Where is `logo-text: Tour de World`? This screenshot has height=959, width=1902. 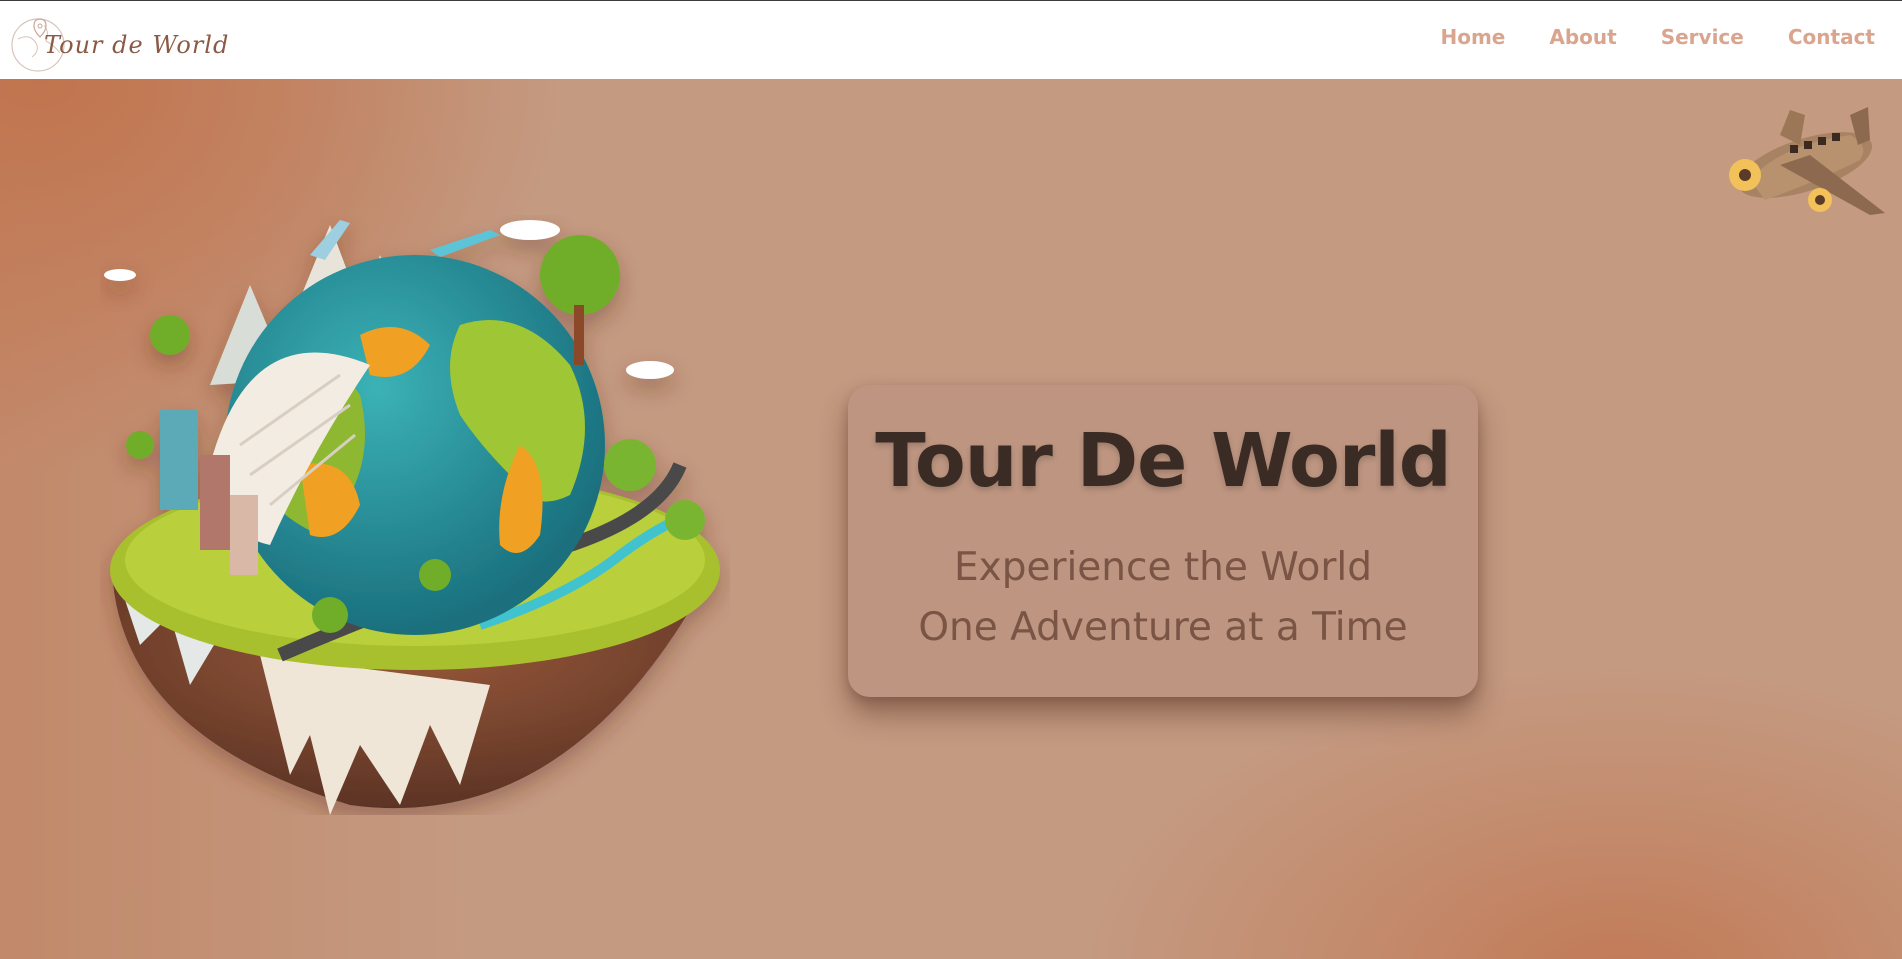 logo-text: Tour de World is located at coordinates (137, 45).